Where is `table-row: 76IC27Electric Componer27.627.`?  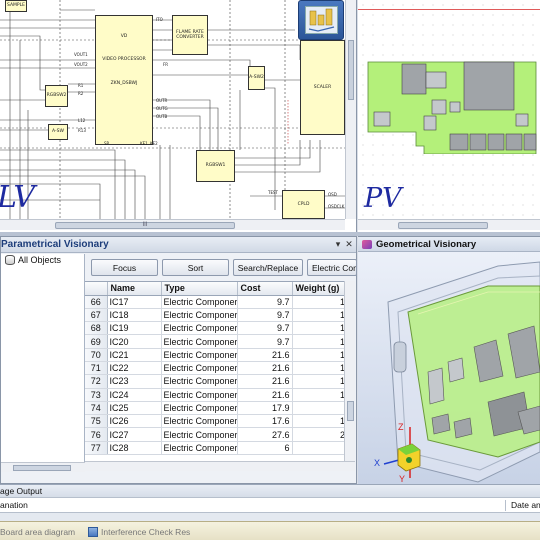 table-row: 76IC27Electric Componer27.627. is located at coordinates (214, 434).